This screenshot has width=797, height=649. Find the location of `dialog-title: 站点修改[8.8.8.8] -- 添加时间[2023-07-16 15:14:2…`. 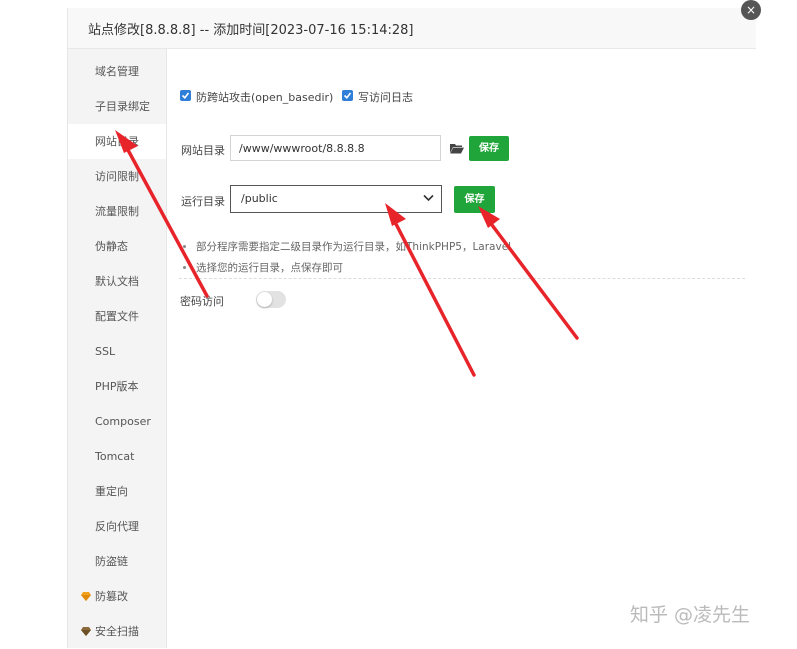

dialog-title: 站点修改[8.8.8.8] -- 添加时间[2023-07-16 15:14:2… is located at coordinates (251, 30).